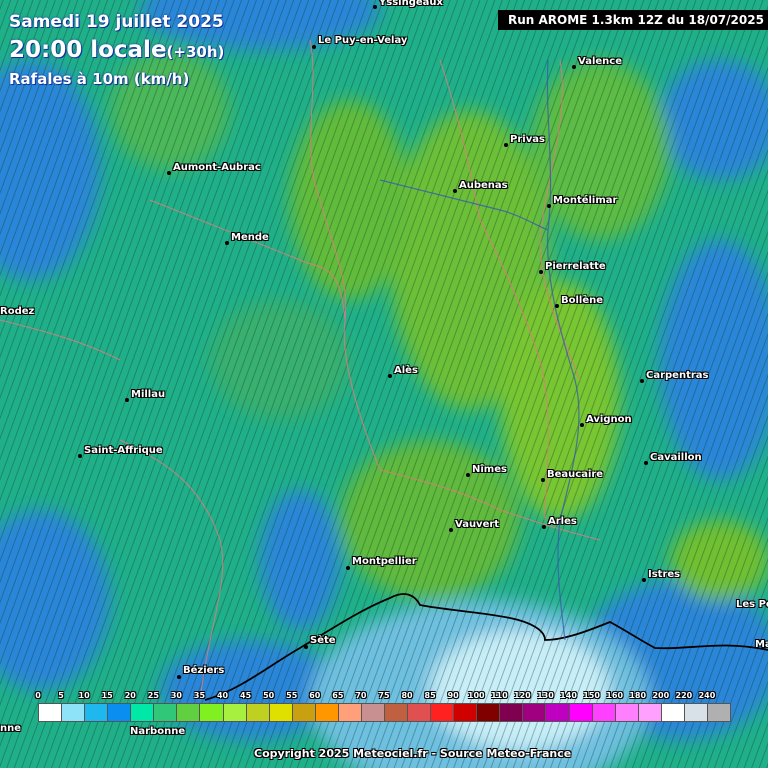  I want to click on legend-label: 80, so click(407, 695).